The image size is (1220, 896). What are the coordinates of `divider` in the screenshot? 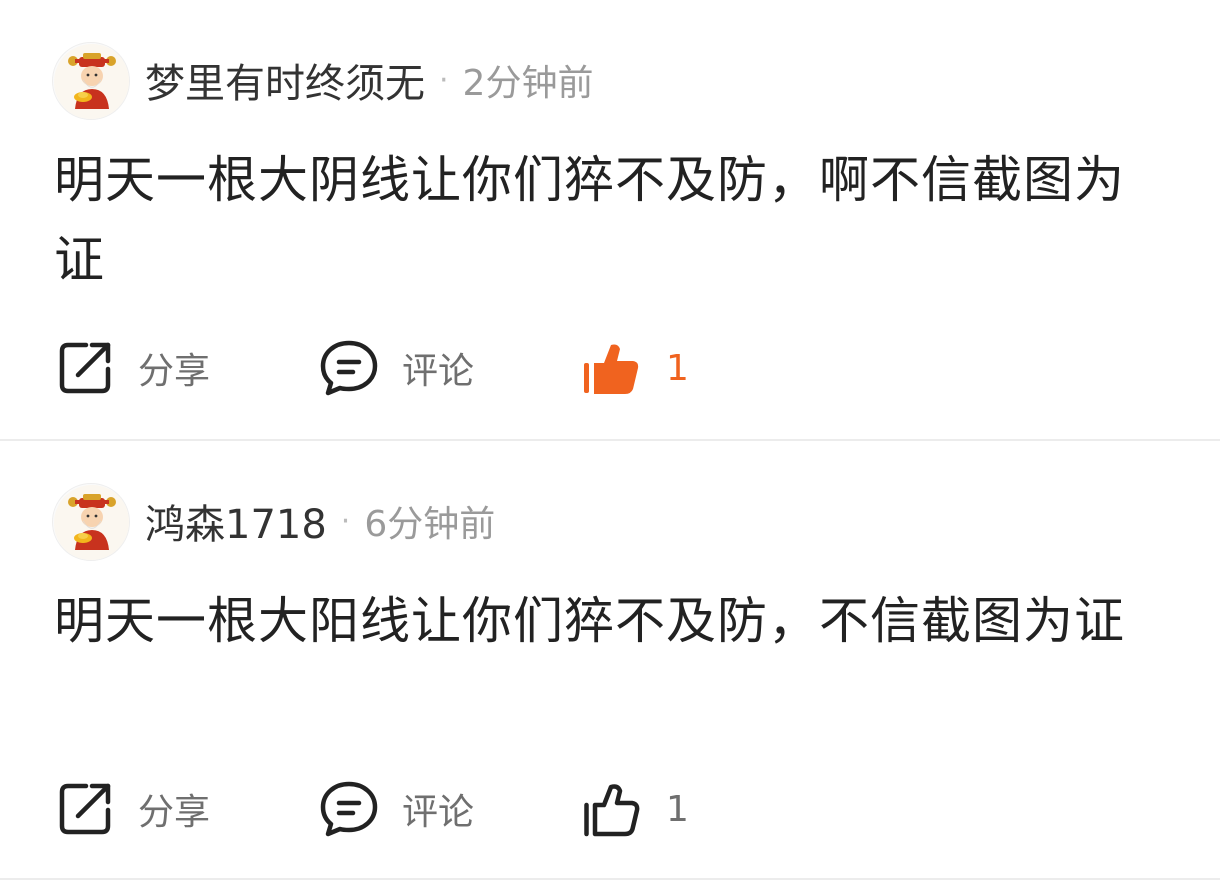 It's located at (610, 879).